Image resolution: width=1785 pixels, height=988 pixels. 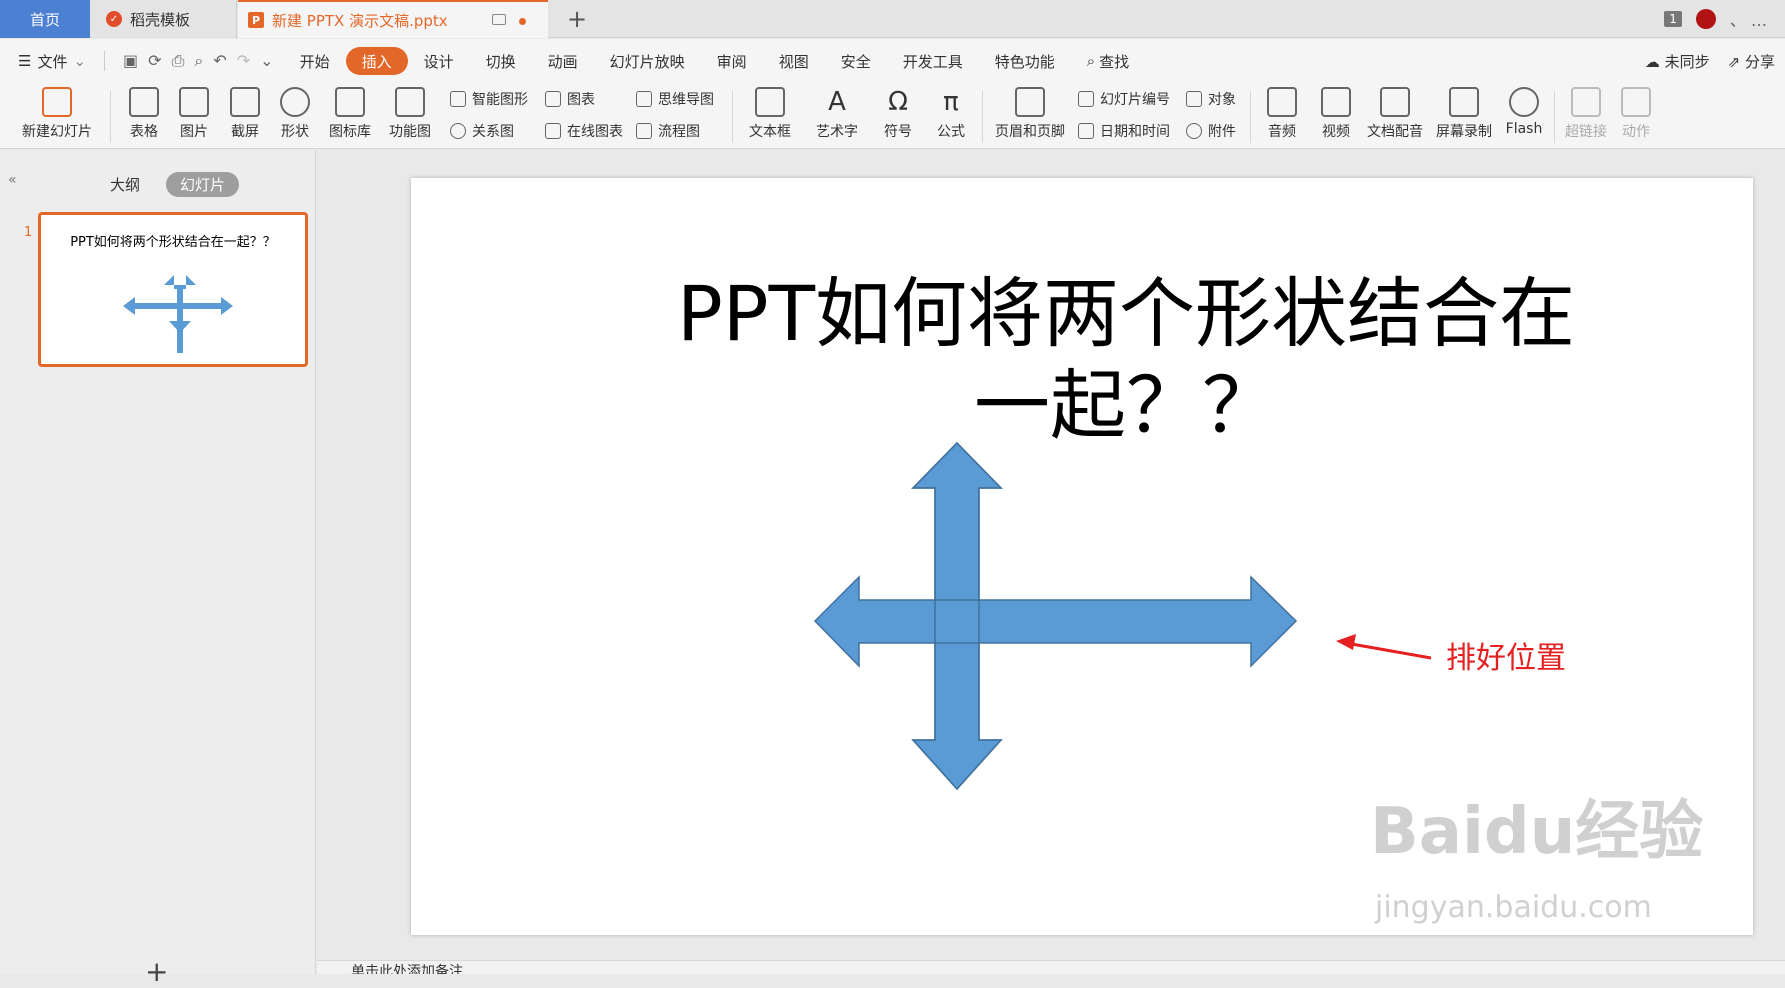 I want to click on watermark-brand: Baidu经验, so click(x=1537, y=832).